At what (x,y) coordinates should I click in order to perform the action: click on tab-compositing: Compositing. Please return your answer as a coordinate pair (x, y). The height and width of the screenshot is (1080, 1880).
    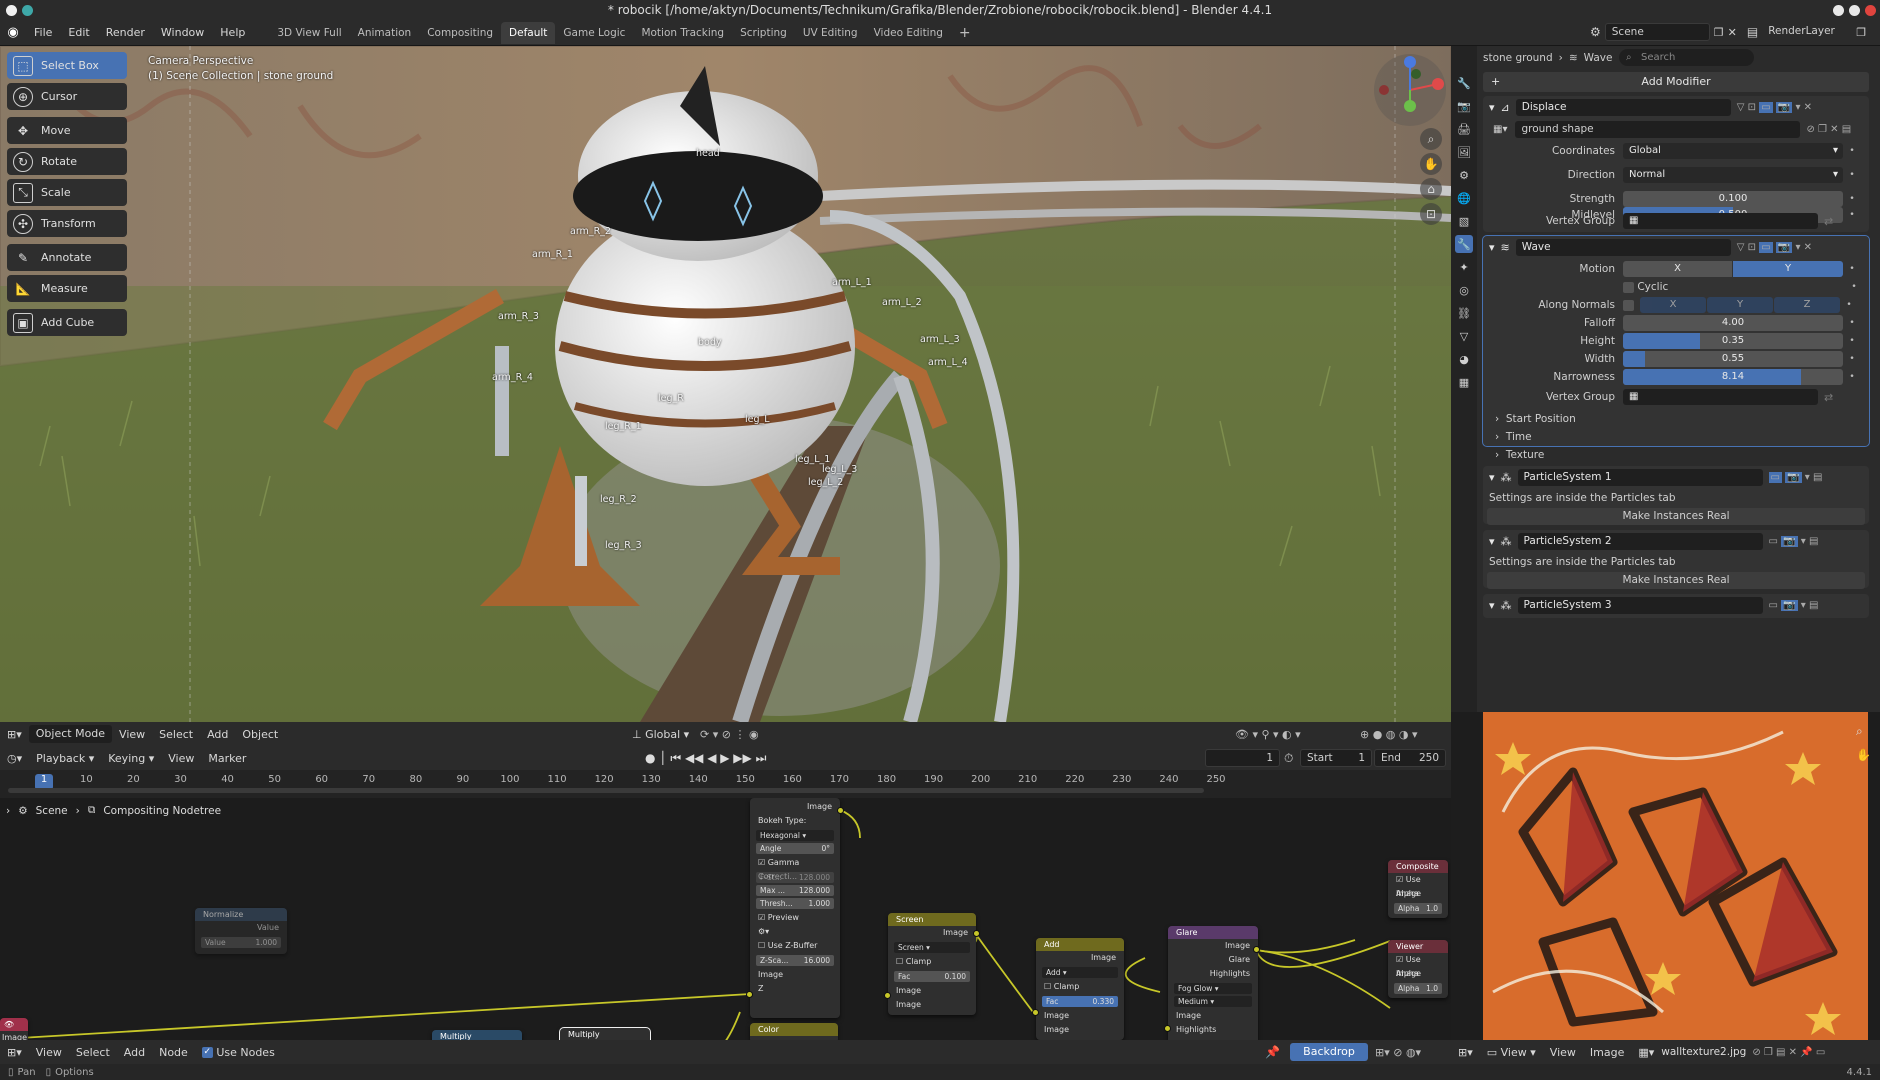
    Looking at the image, I should click on (460, 33).